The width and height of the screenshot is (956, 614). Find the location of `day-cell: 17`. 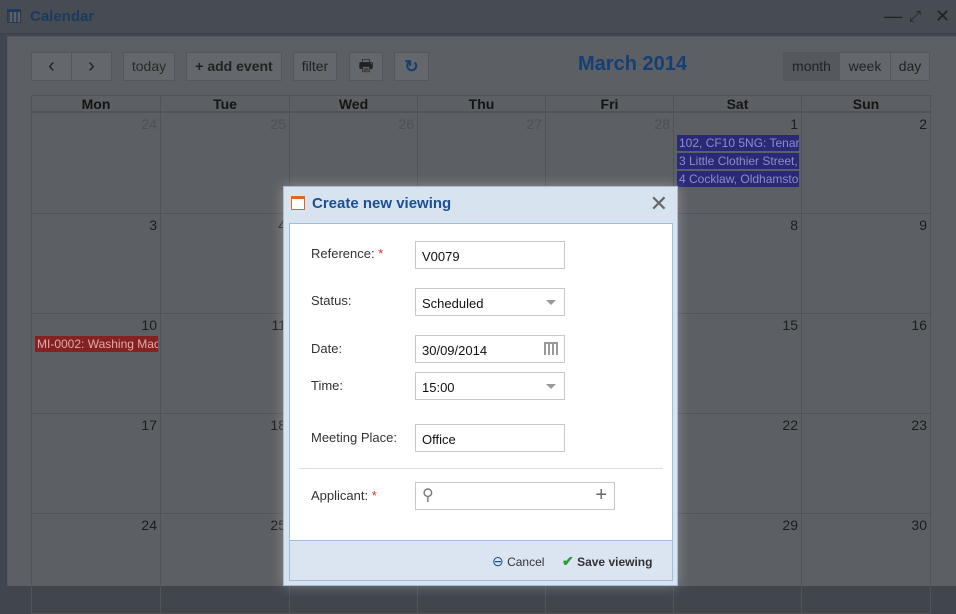

day-cell: 17 is located at coordinates (96, 463).